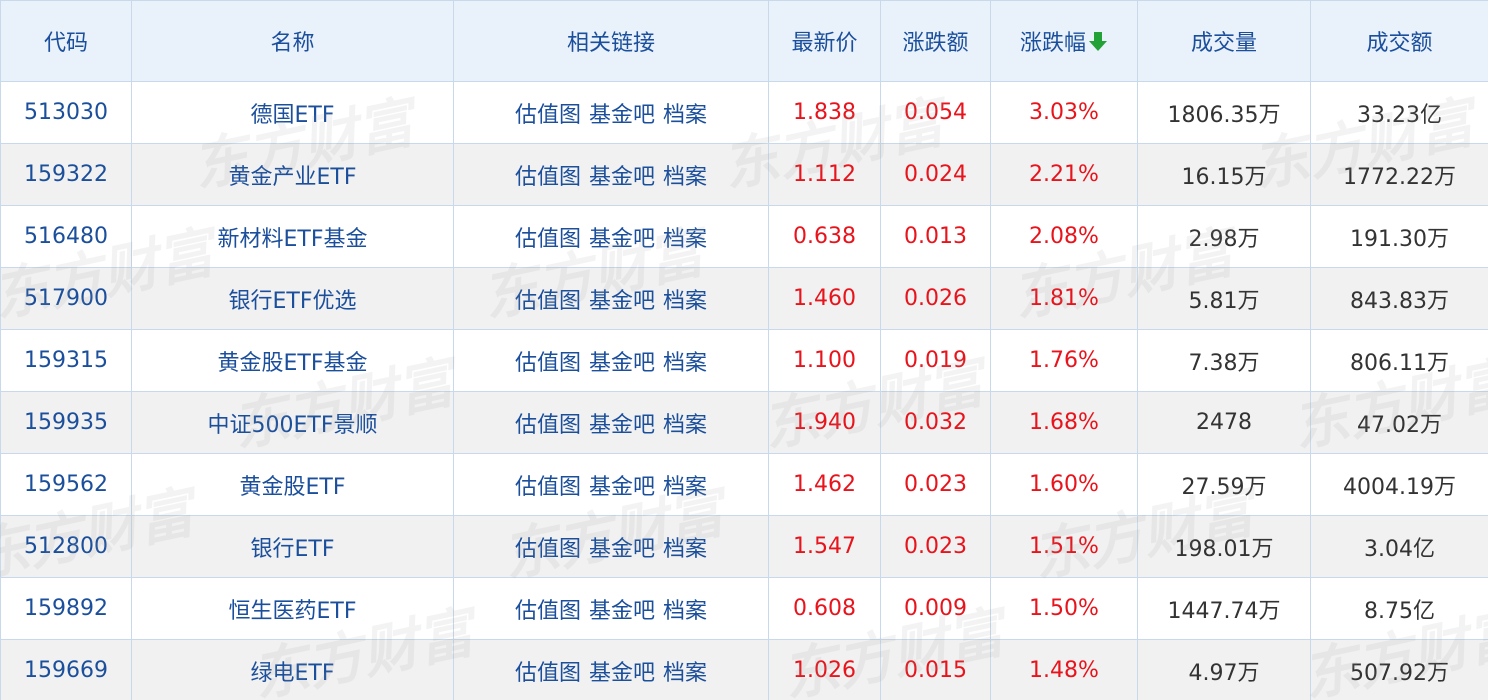  What do you see at coordinates (1224, 236) in the screenshot?
I see `trade-volume: 2.98万` at bounding box center [1224, 236].